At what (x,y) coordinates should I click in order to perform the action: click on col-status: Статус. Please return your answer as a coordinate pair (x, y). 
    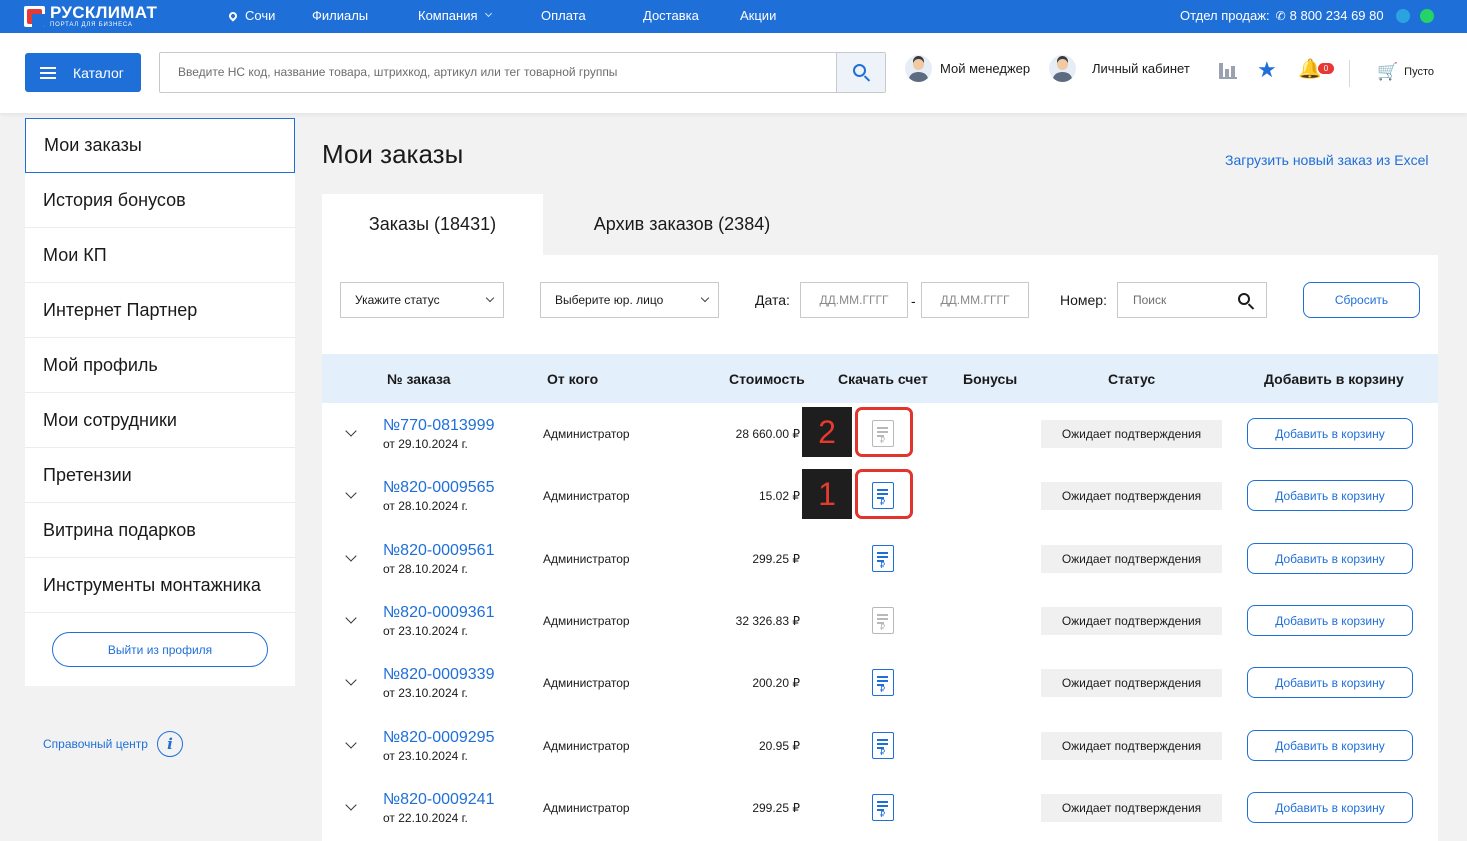
    Looking at the image, I should click on (1132, 379).